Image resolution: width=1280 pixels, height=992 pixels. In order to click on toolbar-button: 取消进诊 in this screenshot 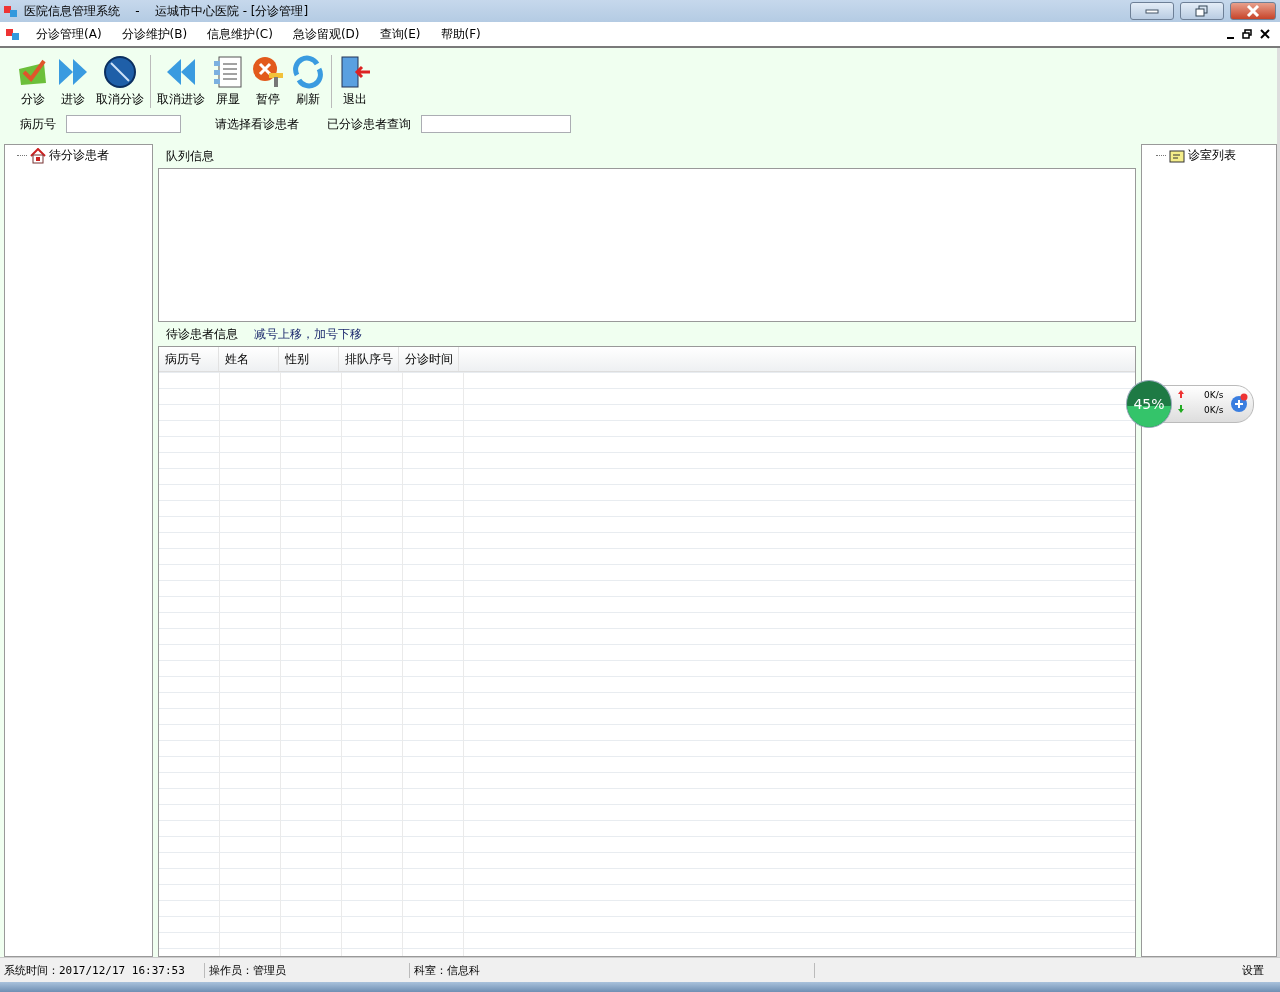, I will do `click(181, 81)`.